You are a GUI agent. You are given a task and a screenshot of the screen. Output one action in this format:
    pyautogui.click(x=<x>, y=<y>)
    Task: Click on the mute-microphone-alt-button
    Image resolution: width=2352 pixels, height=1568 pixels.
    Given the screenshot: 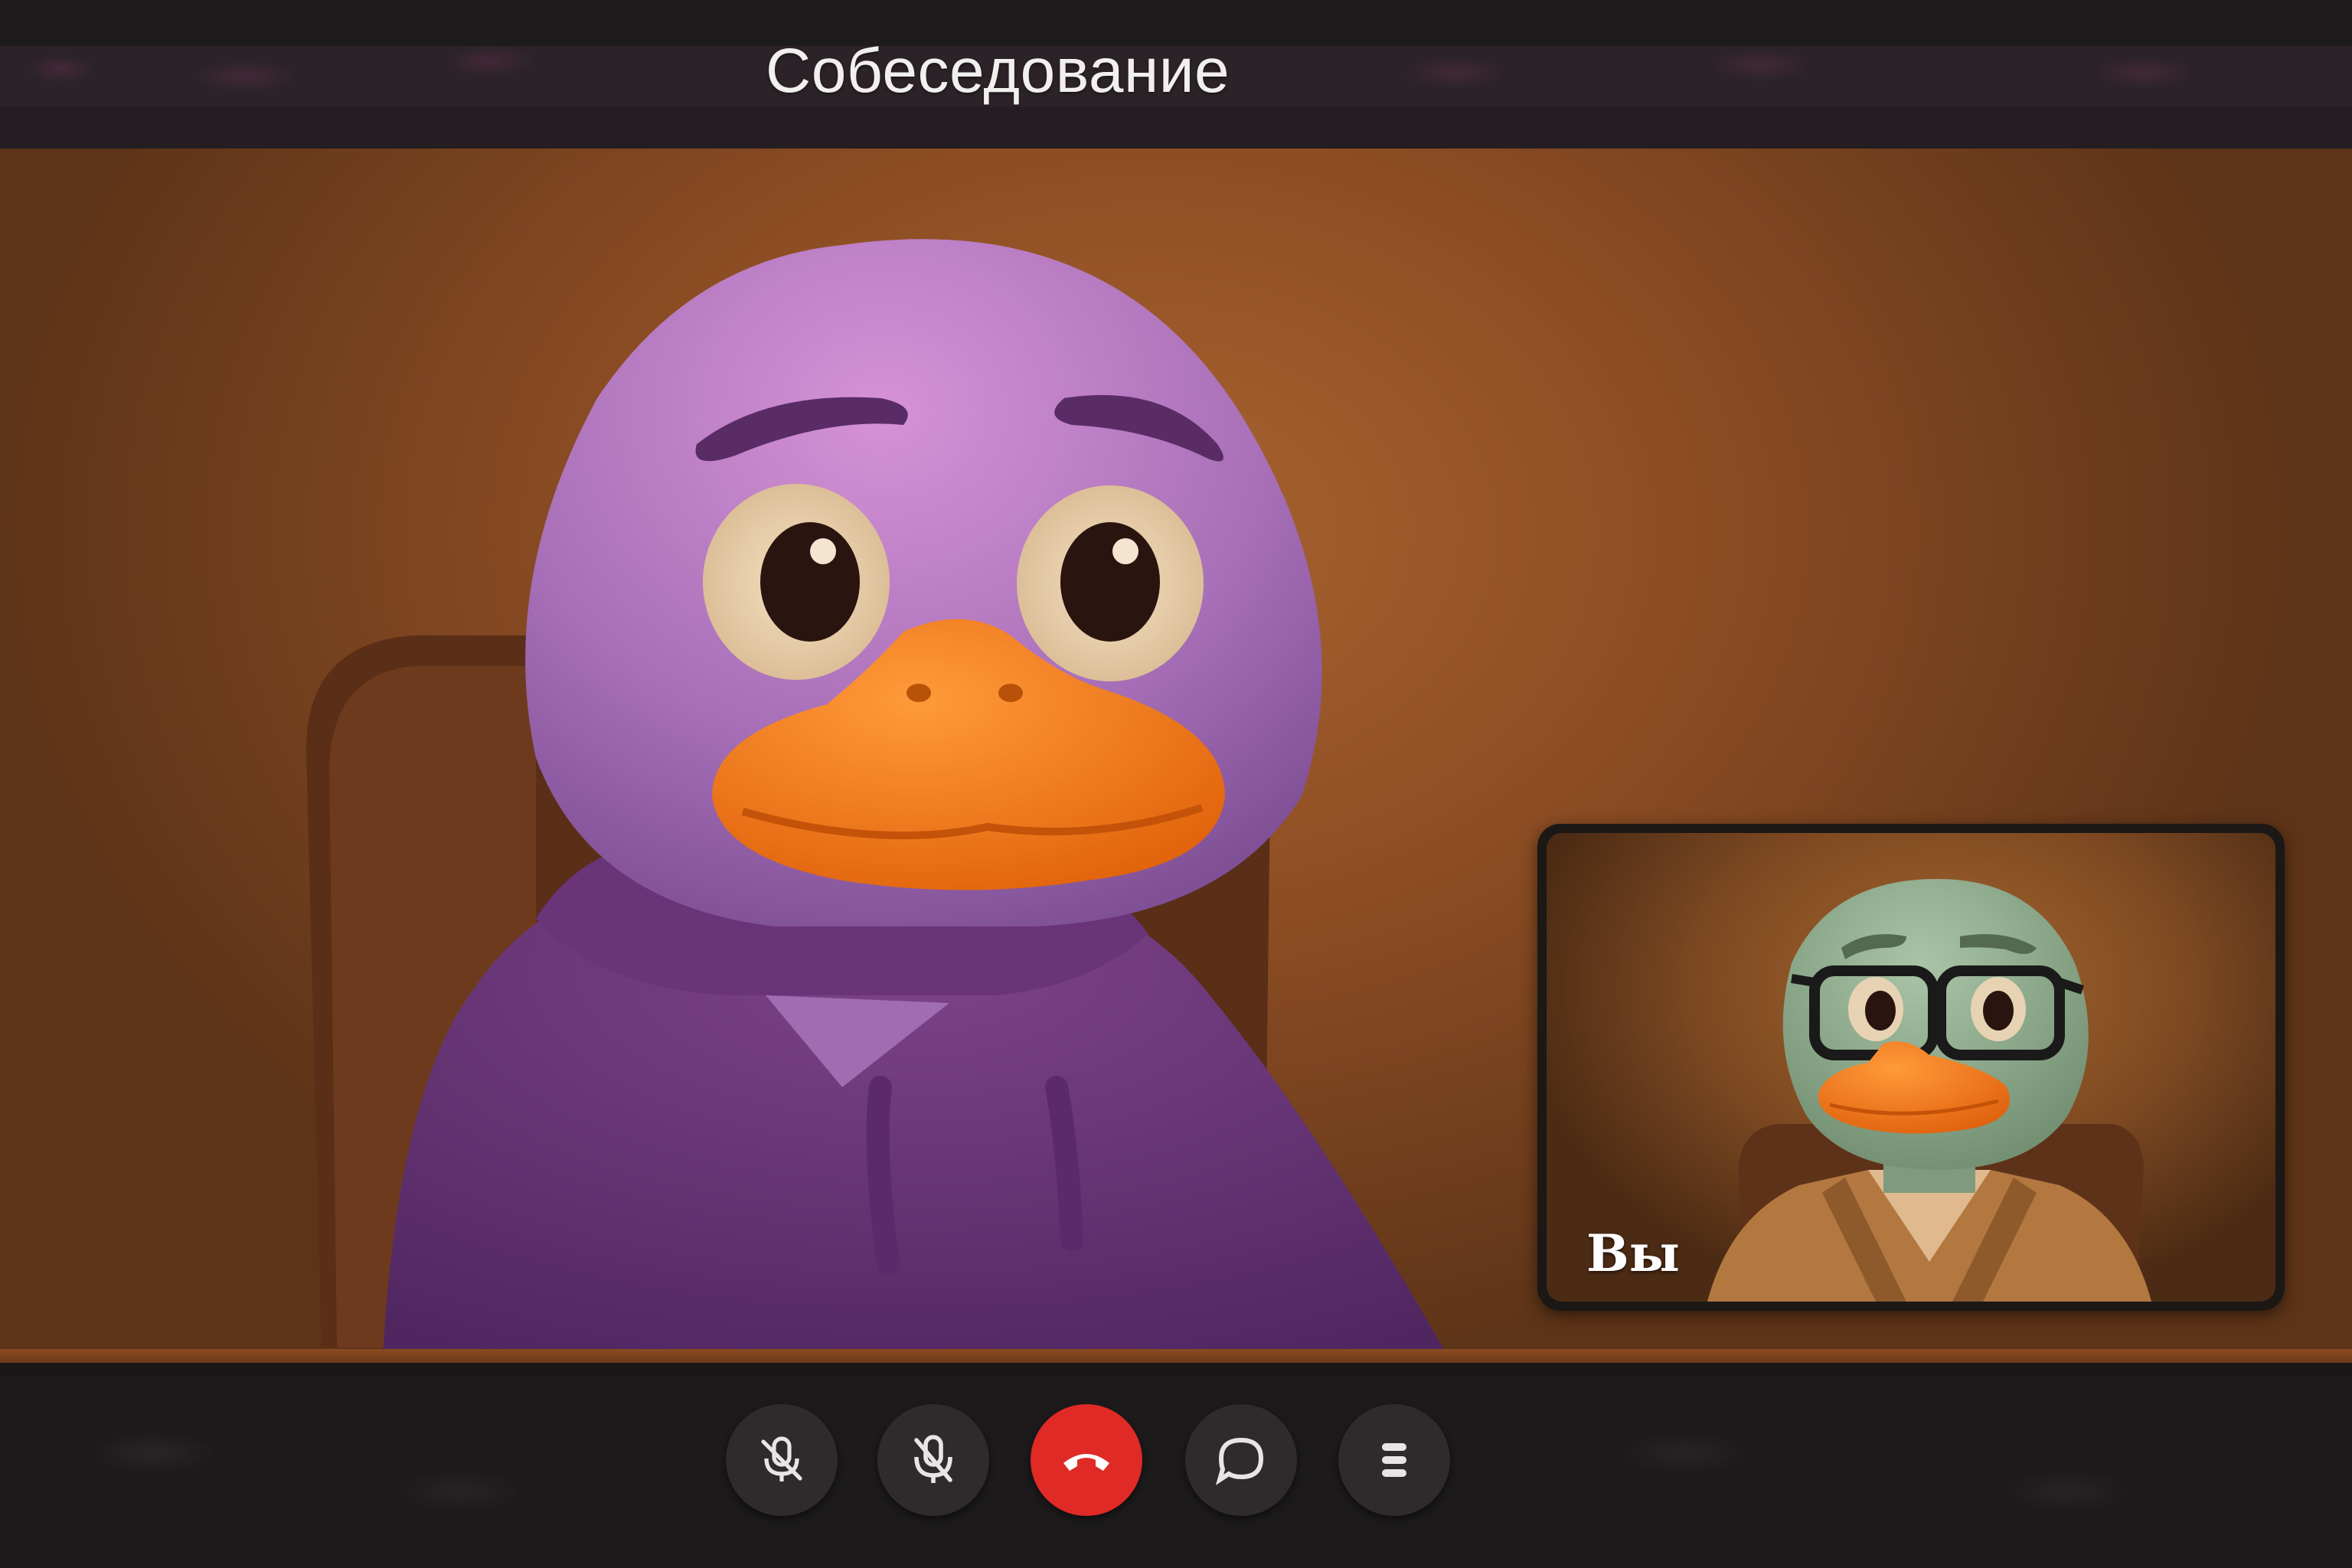 What is the action you would take?
    pyautogui.click(x=933, y=1460)
    